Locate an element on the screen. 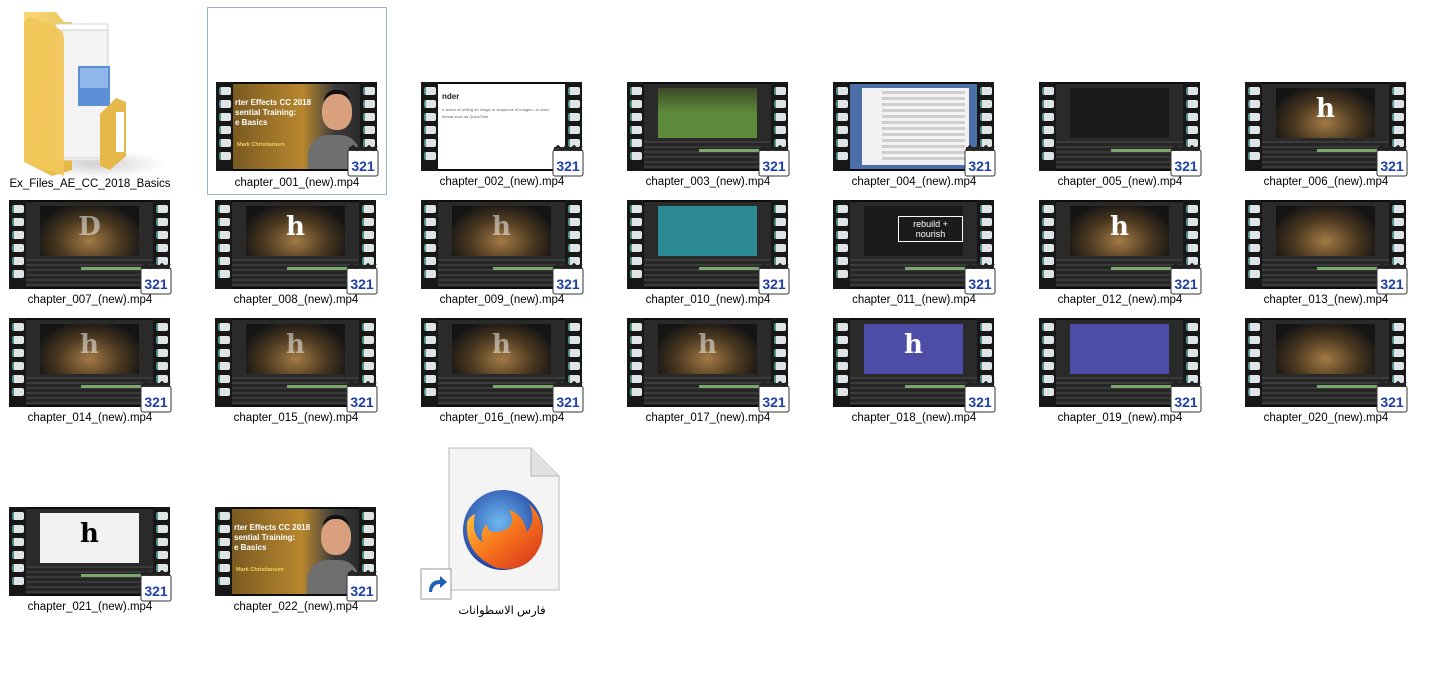 Image resolution: width=1429 pixels, height=685 pixels. file-label: chapter_022_(new).mp4 is located at coordinates (296, 607).